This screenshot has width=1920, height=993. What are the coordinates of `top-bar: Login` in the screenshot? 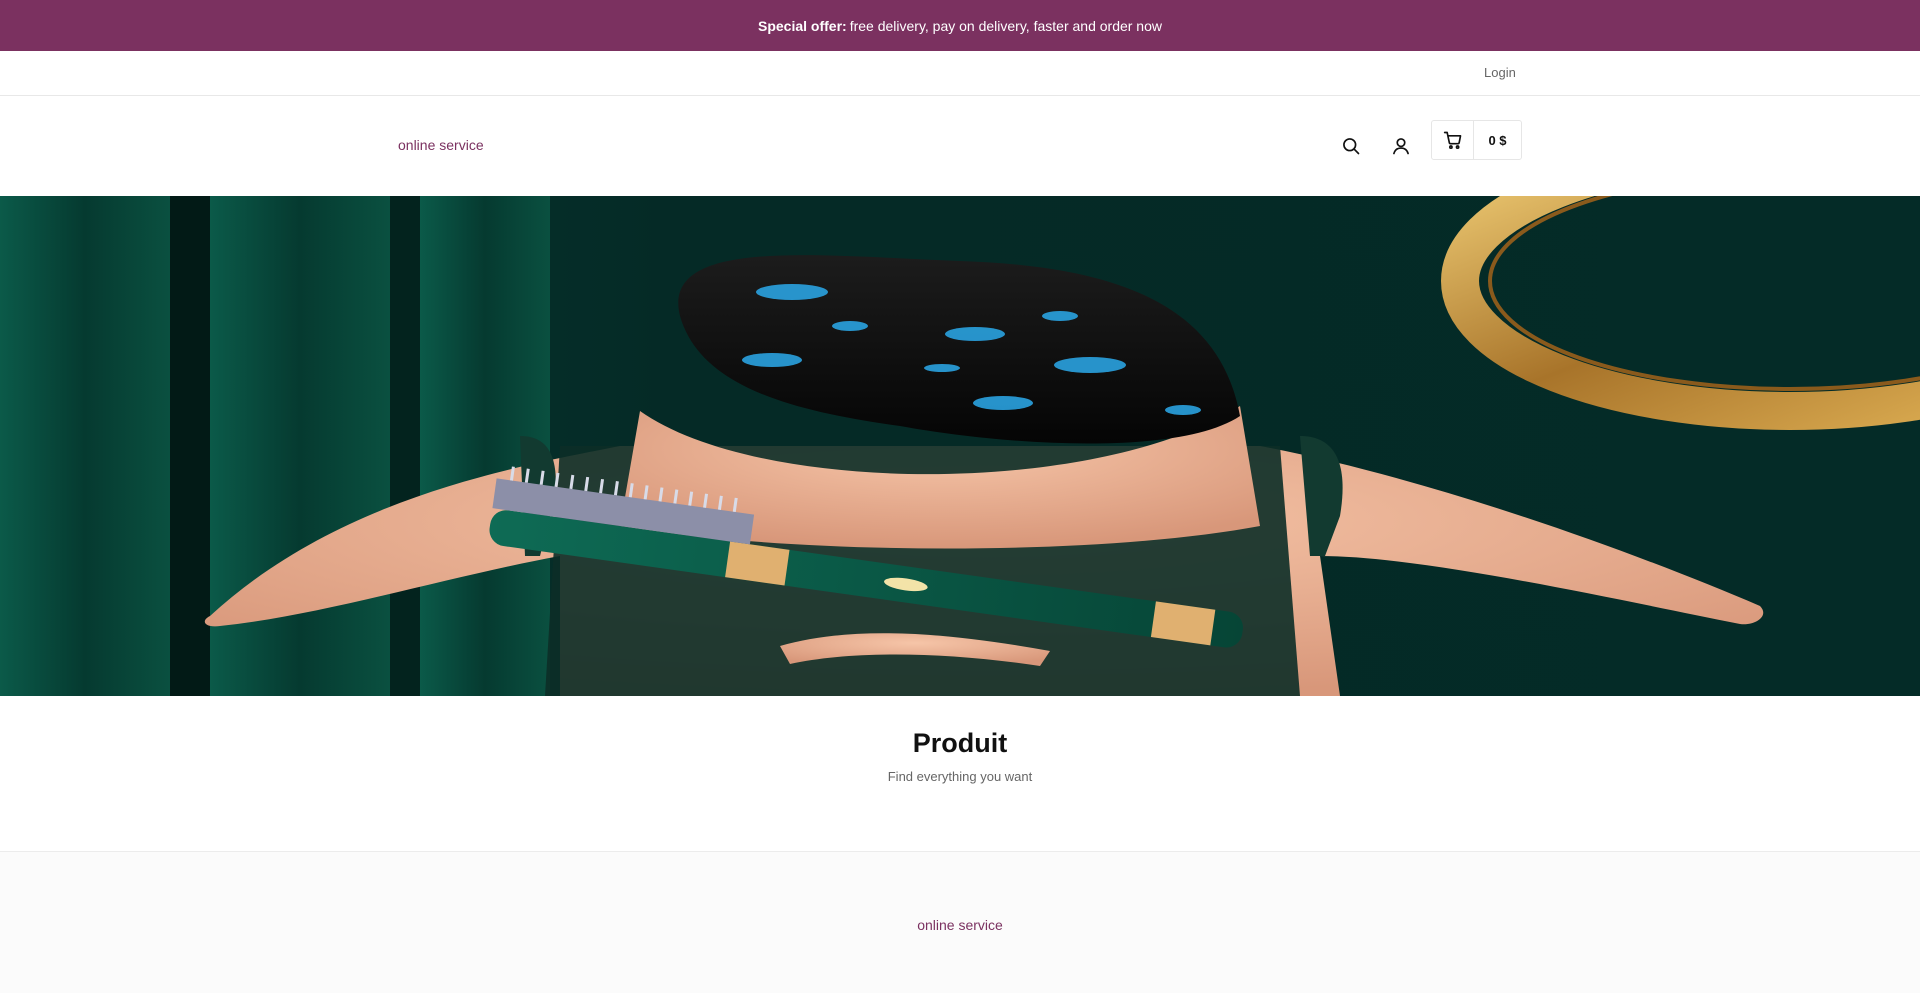 It's located at (960, 73).